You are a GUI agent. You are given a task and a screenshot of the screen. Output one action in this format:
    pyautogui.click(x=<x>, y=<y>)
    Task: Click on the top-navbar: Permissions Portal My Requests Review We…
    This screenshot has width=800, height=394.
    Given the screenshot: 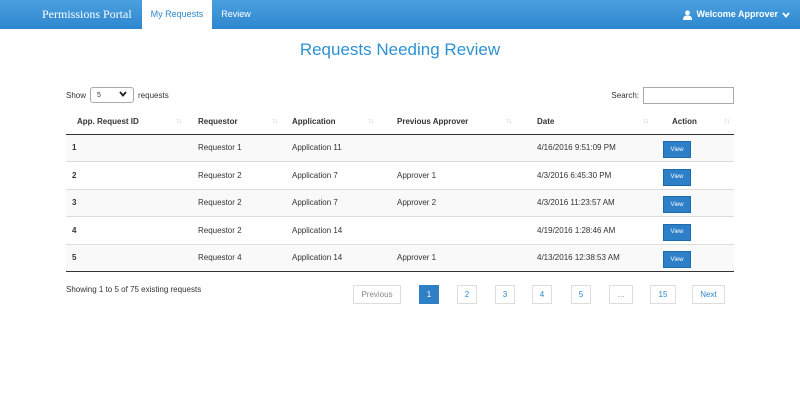 What is the action you would take?
    pyautogui.click(x=400, y=14)
    